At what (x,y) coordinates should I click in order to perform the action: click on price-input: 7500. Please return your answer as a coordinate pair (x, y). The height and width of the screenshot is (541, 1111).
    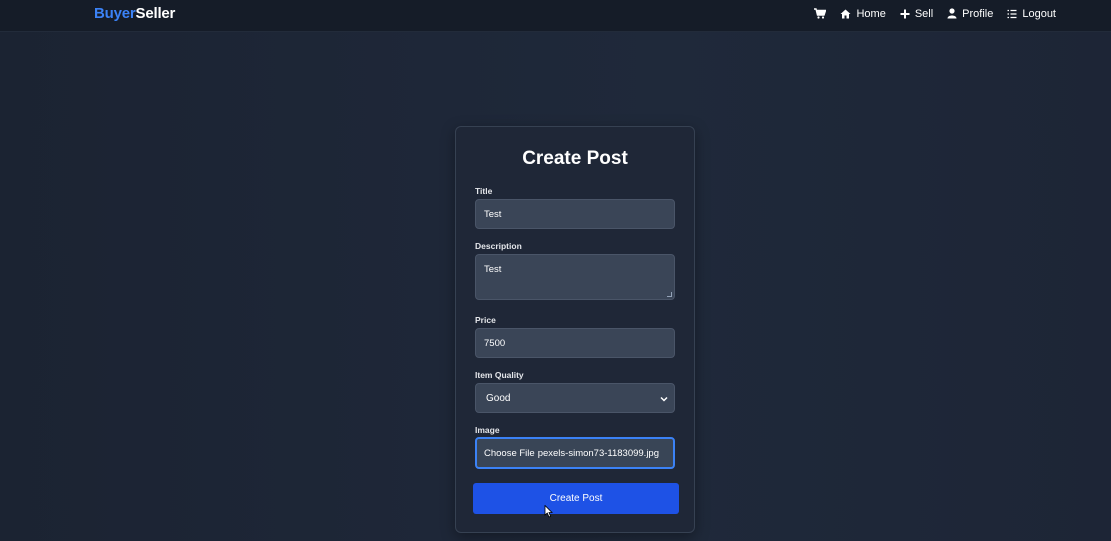
    Looking at the image, I should click on (575, 343).